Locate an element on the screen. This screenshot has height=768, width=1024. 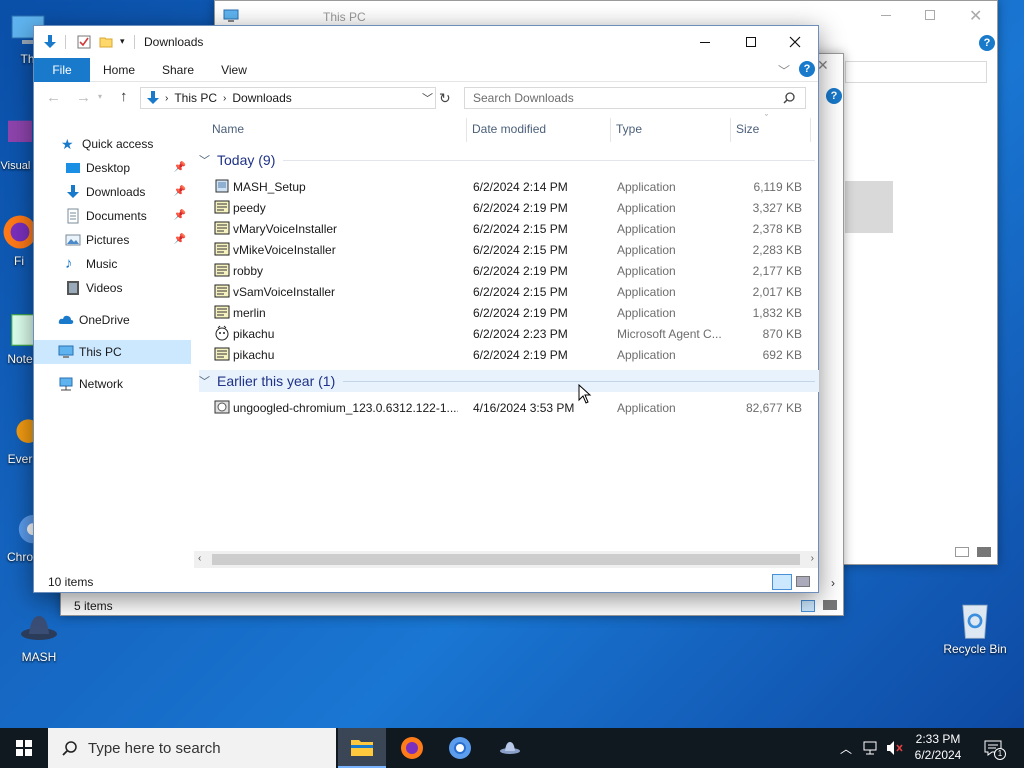
chevron-right-icon: › is located at coordinates (833, 583).